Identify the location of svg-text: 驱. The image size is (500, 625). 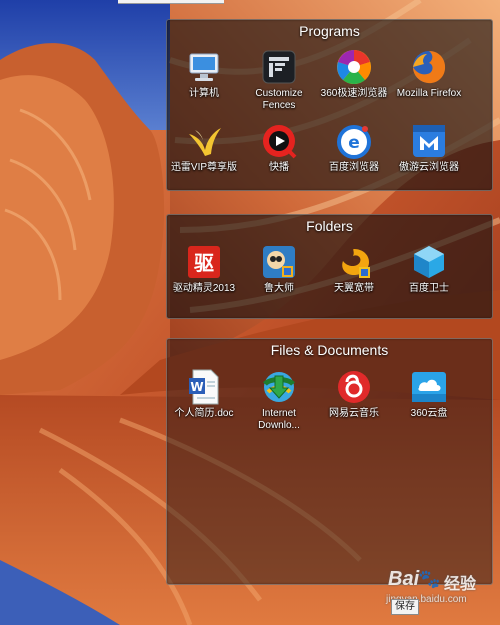
(204, 263).